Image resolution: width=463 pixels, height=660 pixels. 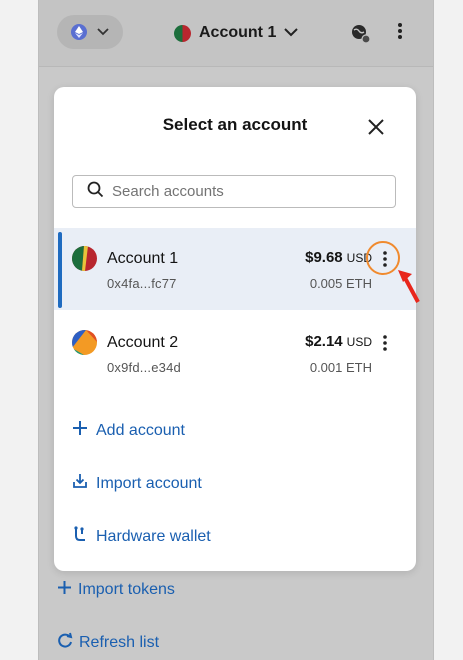 I want to click on import-account-button: Import account, so click(x=137, y=483).